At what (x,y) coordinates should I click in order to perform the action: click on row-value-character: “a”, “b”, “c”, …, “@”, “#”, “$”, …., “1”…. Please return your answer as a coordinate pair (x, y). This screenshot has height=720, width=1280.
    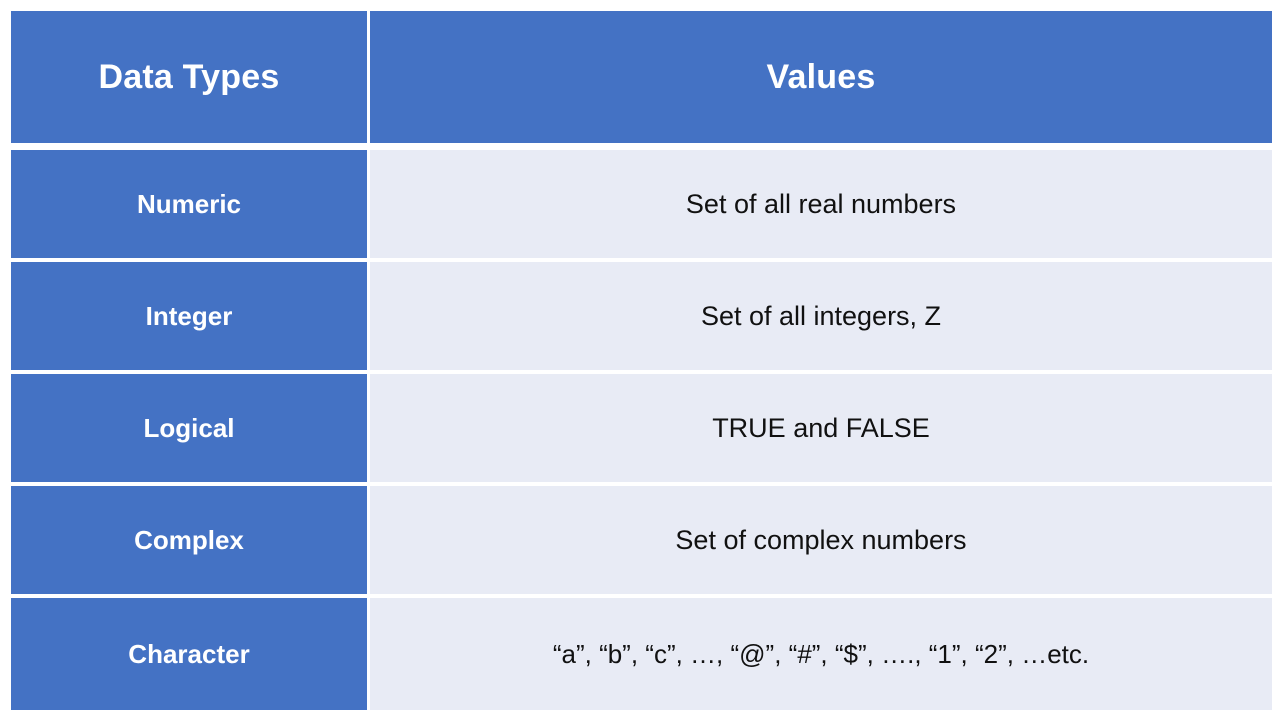
    Looking at the image, I should click on (821, 654).